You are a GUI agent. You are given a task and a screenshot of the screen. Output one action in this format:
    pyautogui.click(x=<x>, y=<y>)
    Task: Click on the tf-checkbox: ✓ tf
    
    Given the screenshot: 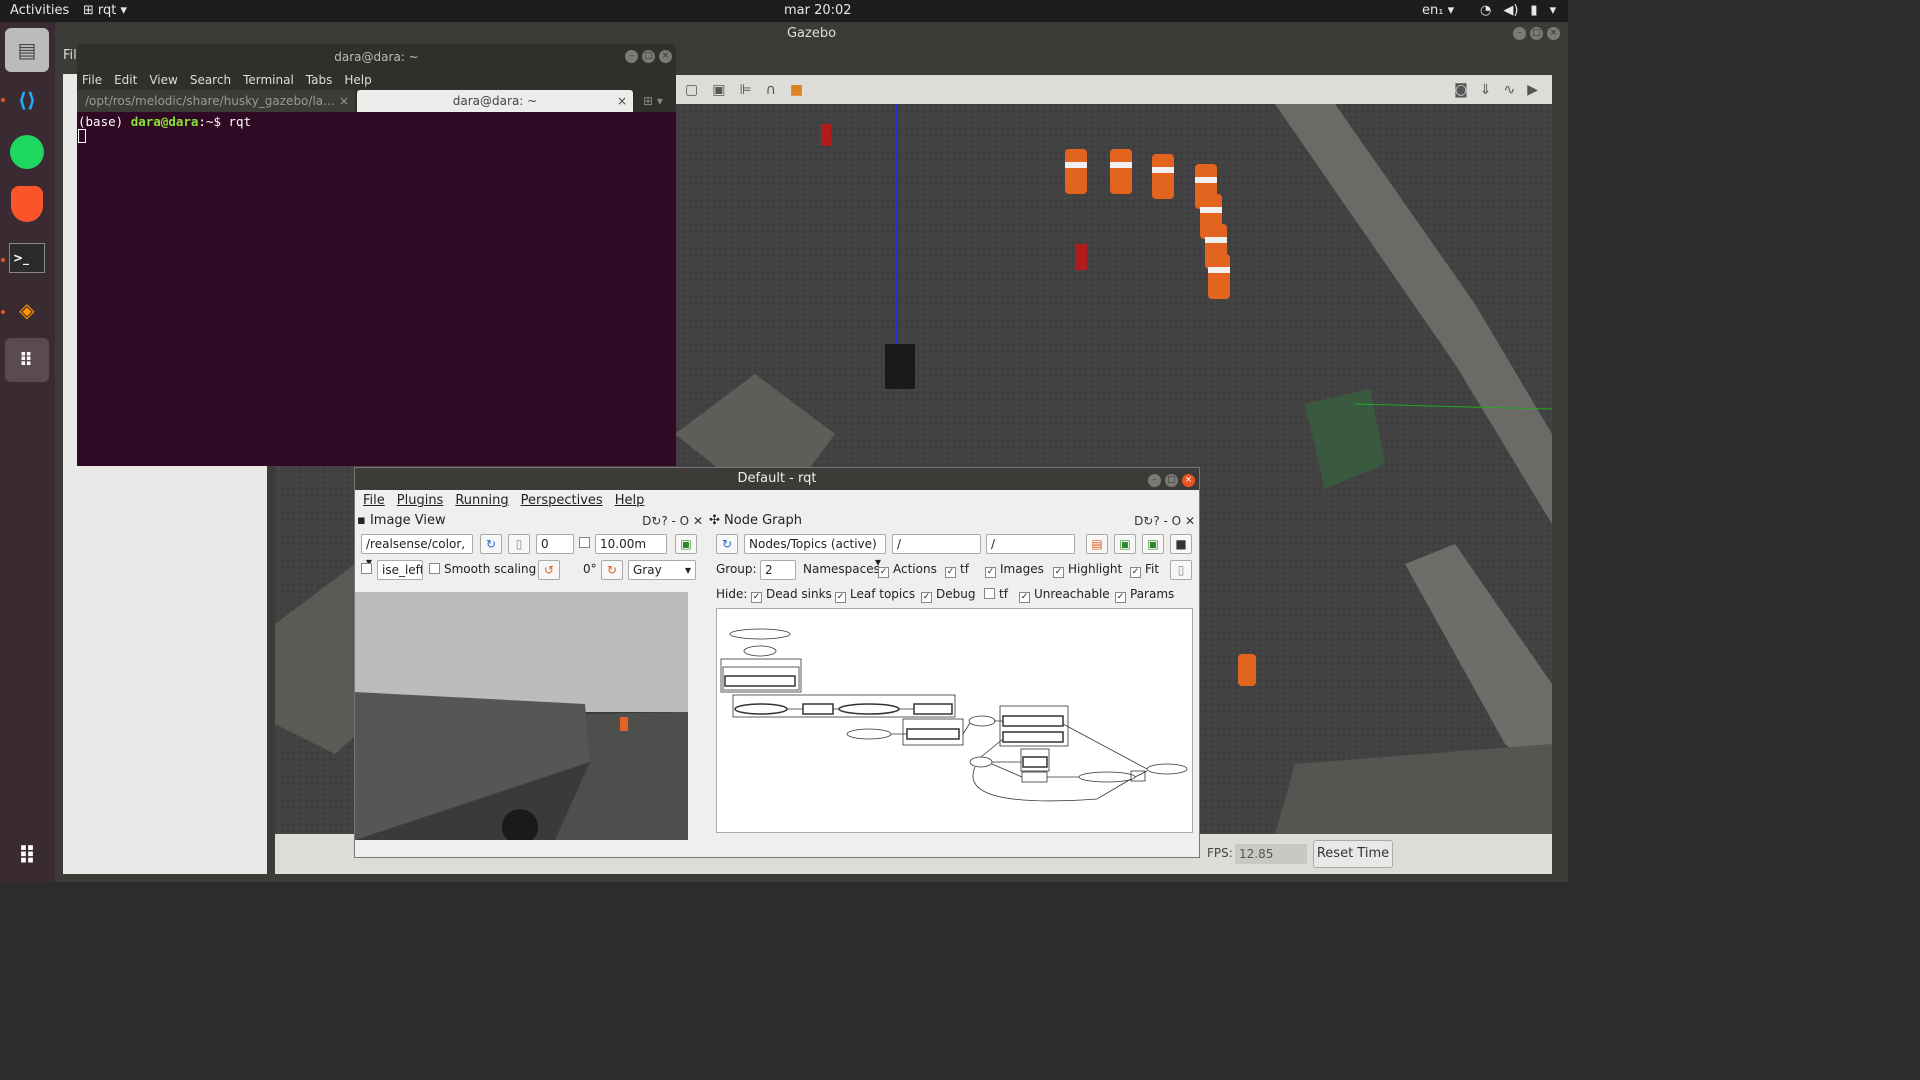 What is the action you would take?
    pyautogui.click(x=957, y=570)
    